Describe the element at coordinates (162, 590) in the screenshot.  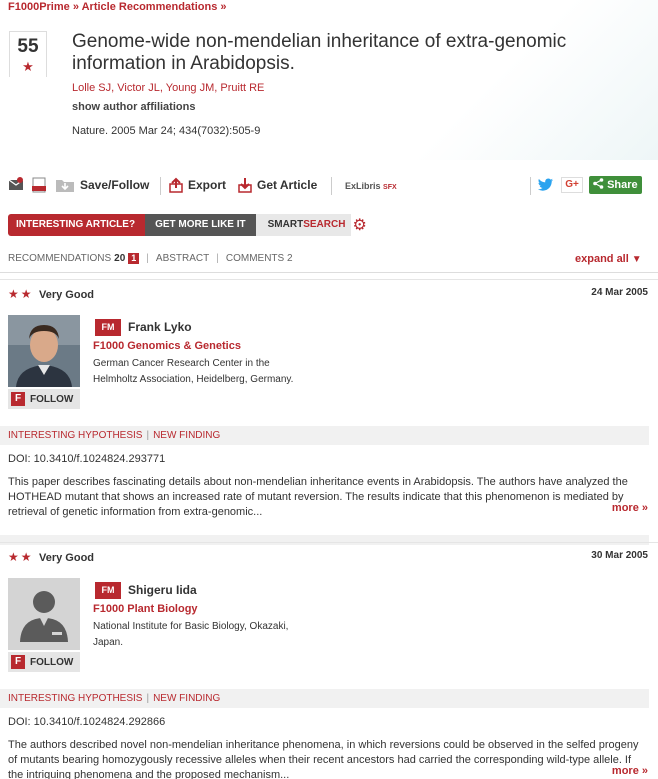
I see `member-name-link: Shigeru Iida` at that location.